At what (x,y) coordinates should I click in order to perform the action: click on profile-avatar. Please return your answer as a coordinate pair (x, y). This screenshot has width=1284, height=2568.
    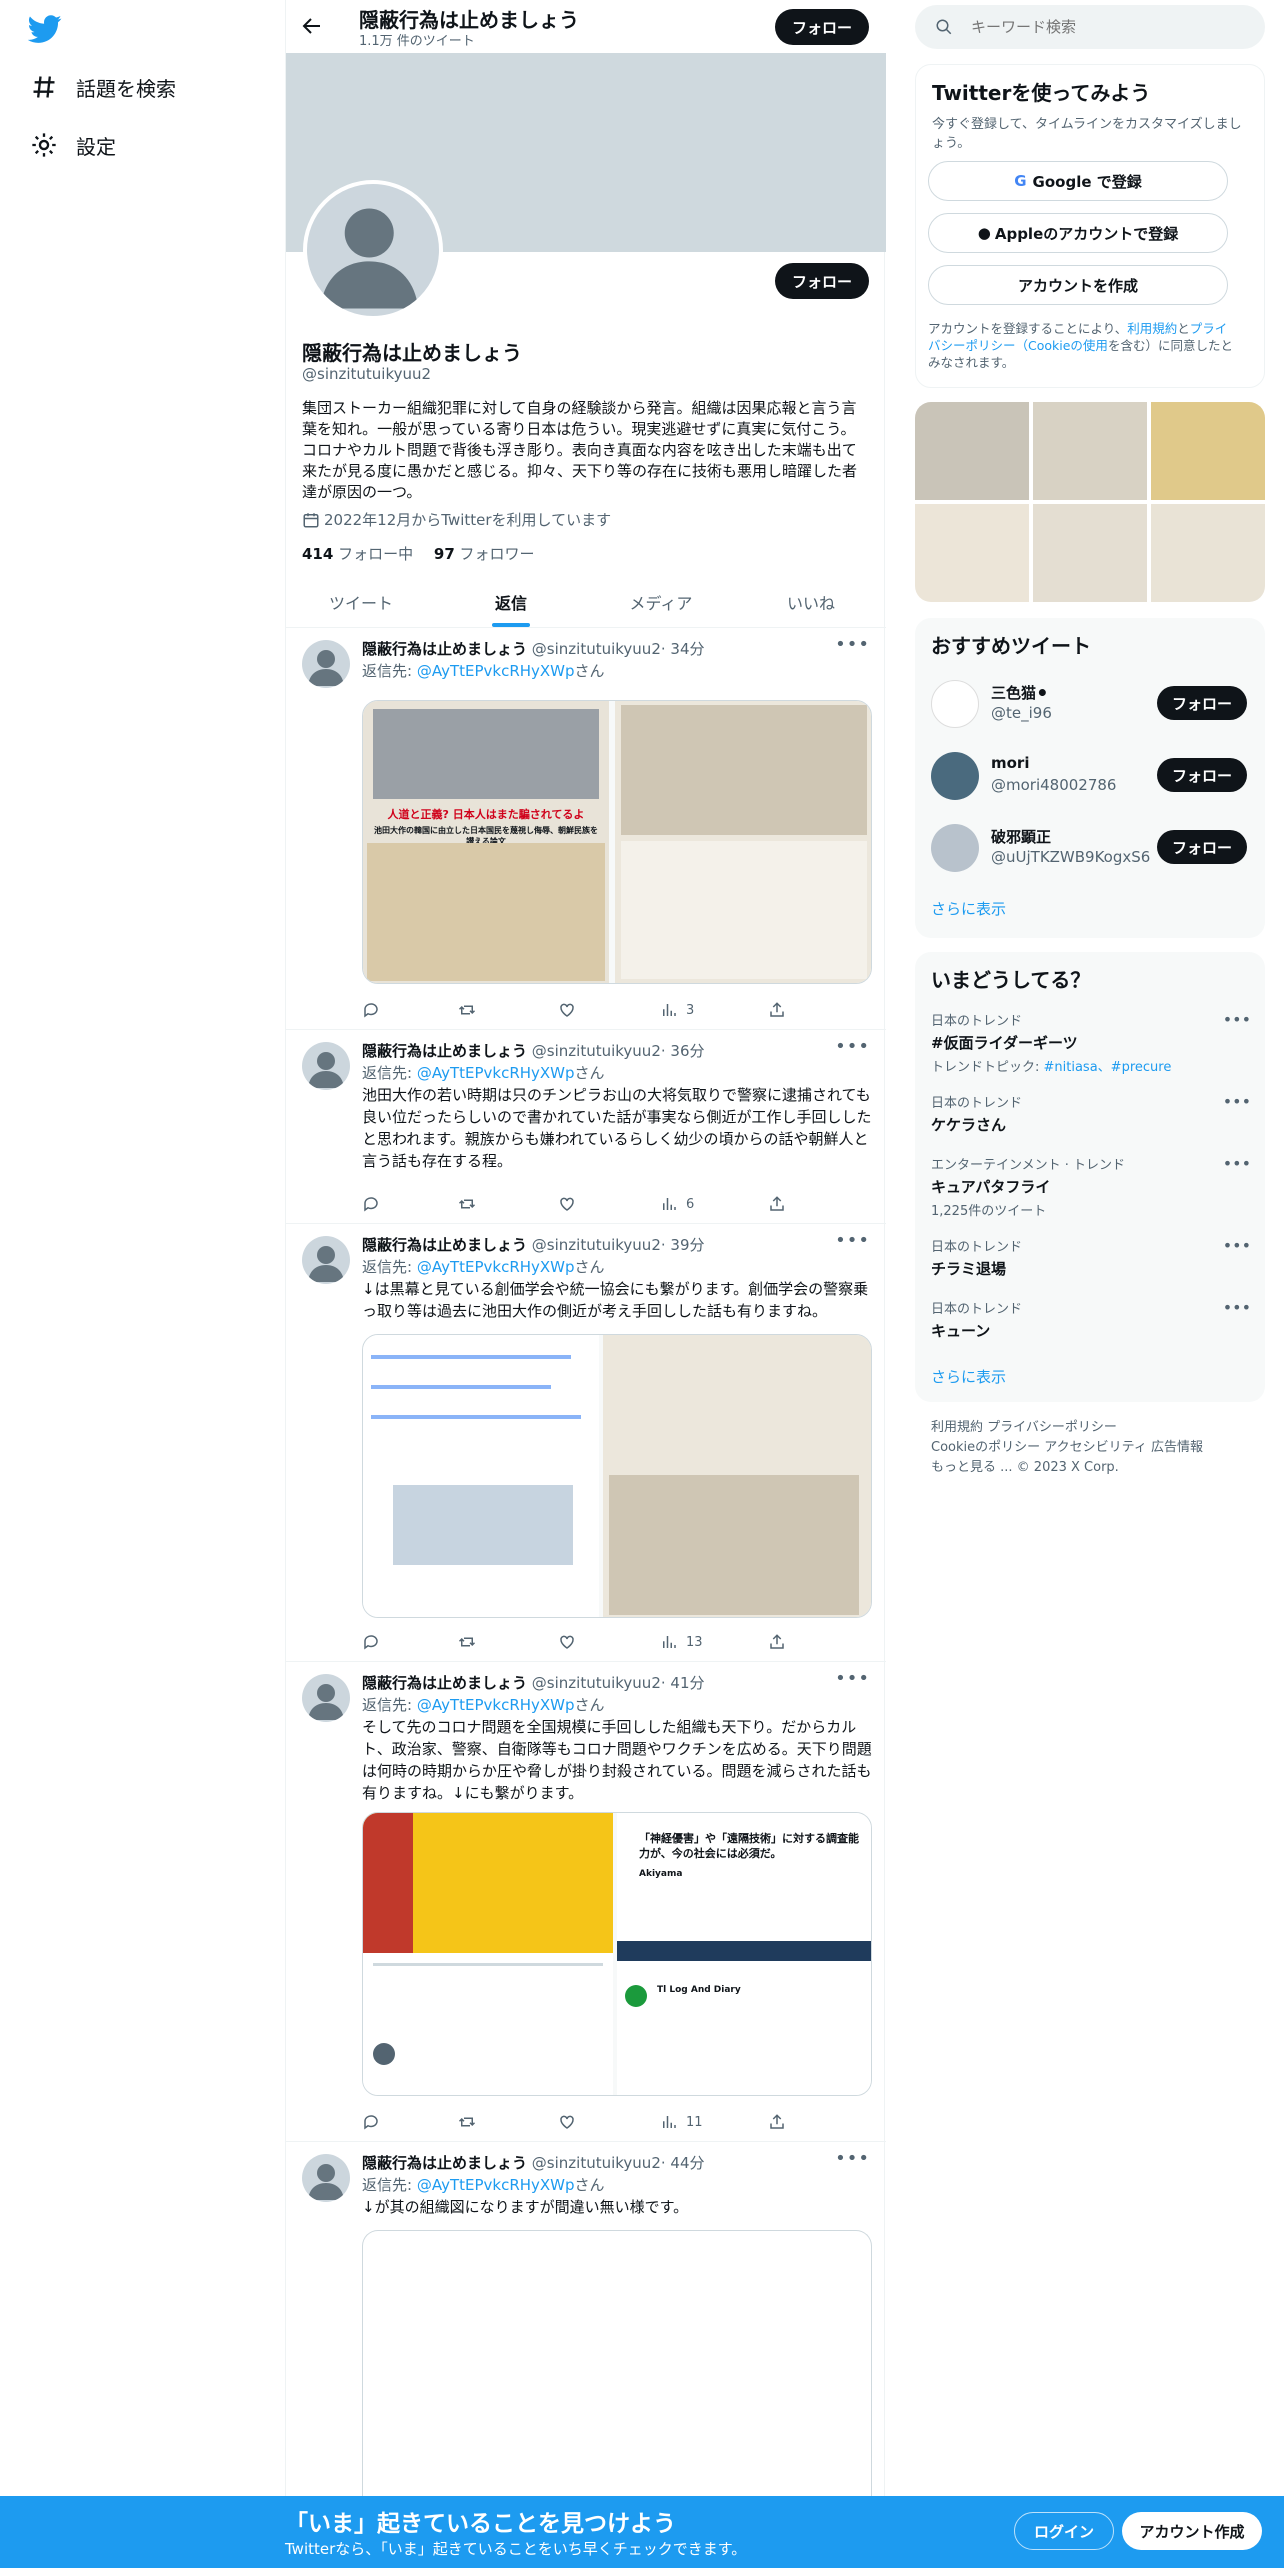
    Looking at the image, I should click on (373, 250).